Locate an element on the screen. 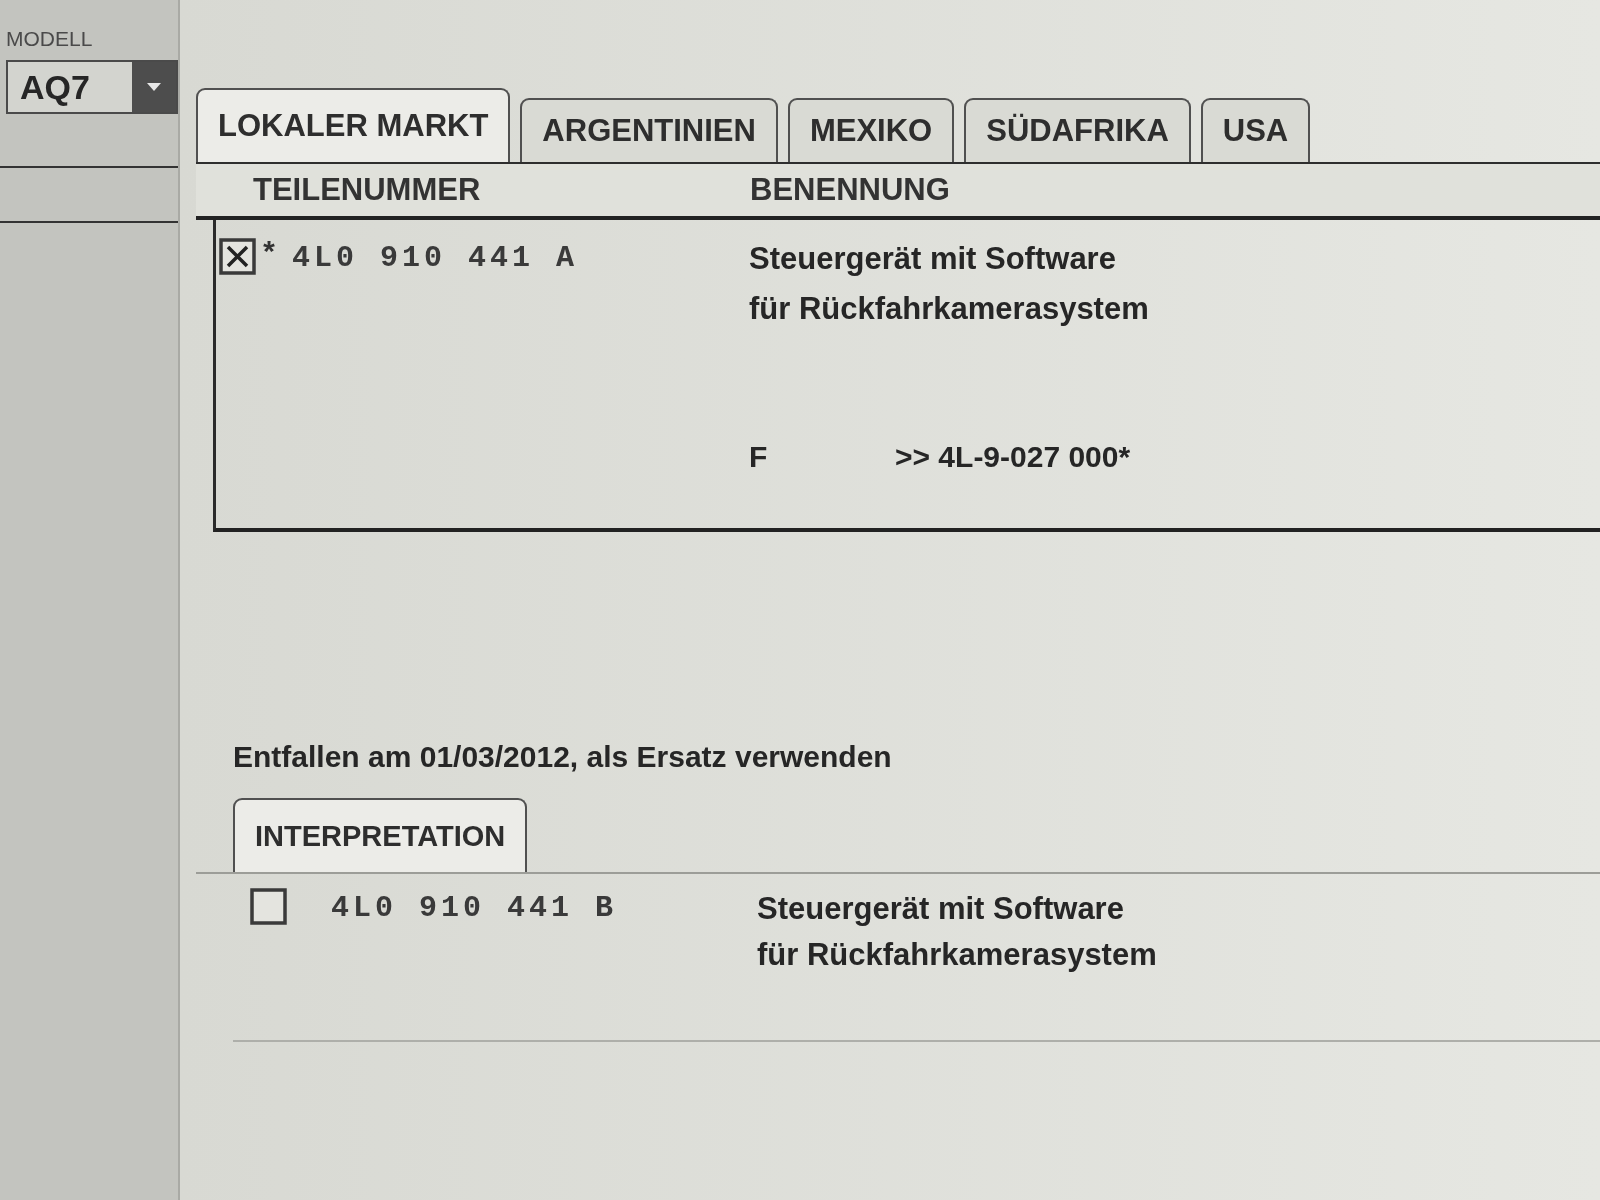  tab: LOKALER MARKT is located at coordinates (353, 125).